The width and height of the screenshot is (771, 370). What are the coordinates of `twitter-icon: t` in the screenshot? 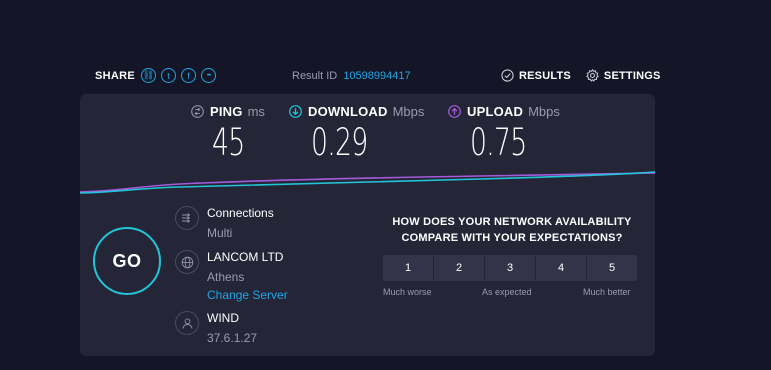 It's located at (169, 75).